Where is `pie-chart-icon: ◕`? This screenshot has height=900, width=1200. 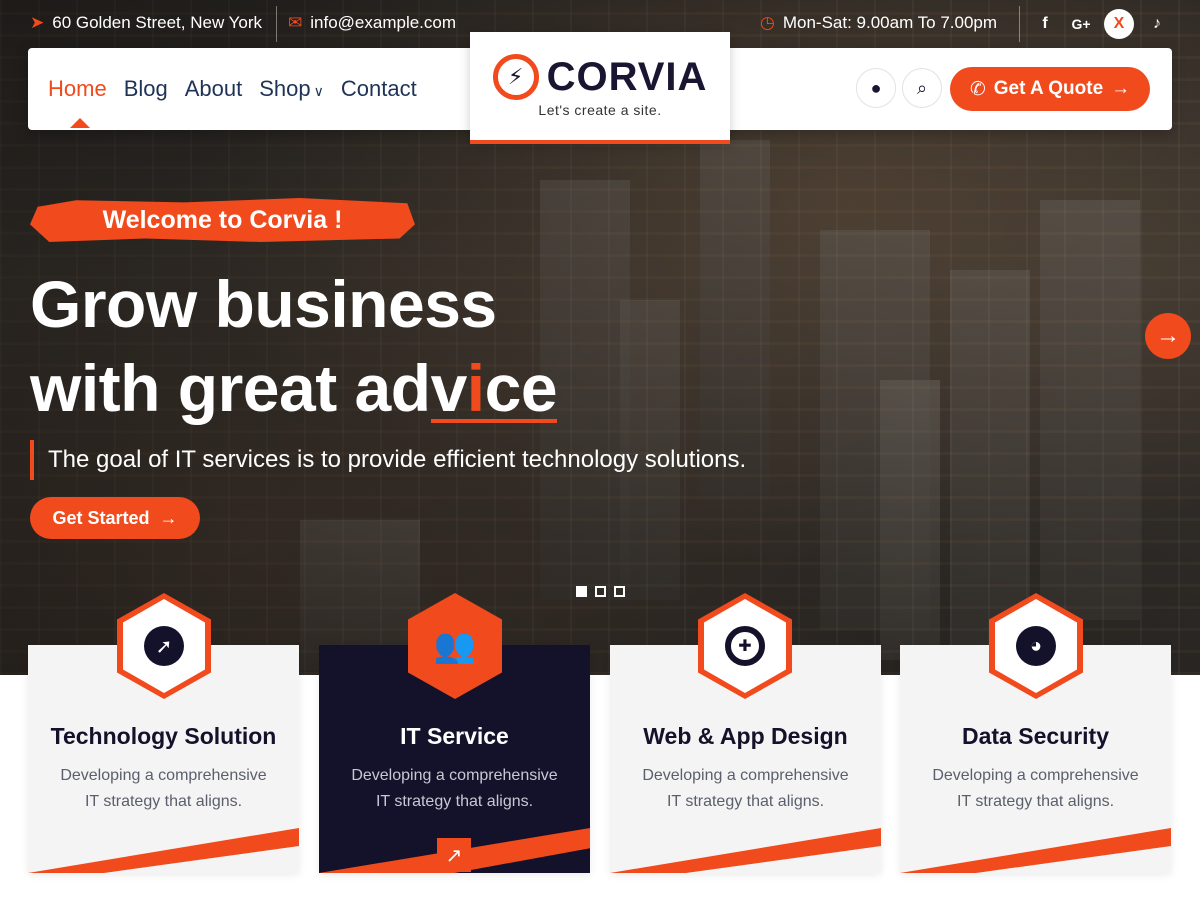 pie-chart-icon: ◕ is located at coordinates (1036, 646).